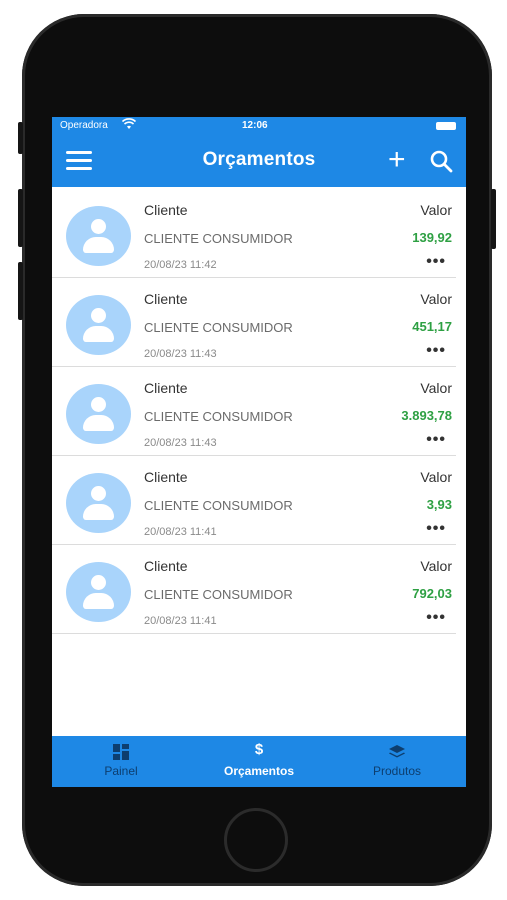 Image resolution: width=507 pixels, height=900 pixels. Describe the element at coordinates (432, 326) in the screenshot. I see `amount-value: 451,17` at that location.